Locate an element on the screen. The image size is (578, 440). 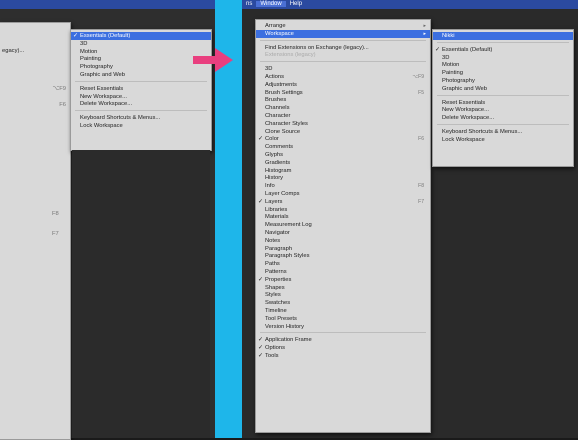
left-workspace-item-3d: 3D is located at coordinates (141, 44).